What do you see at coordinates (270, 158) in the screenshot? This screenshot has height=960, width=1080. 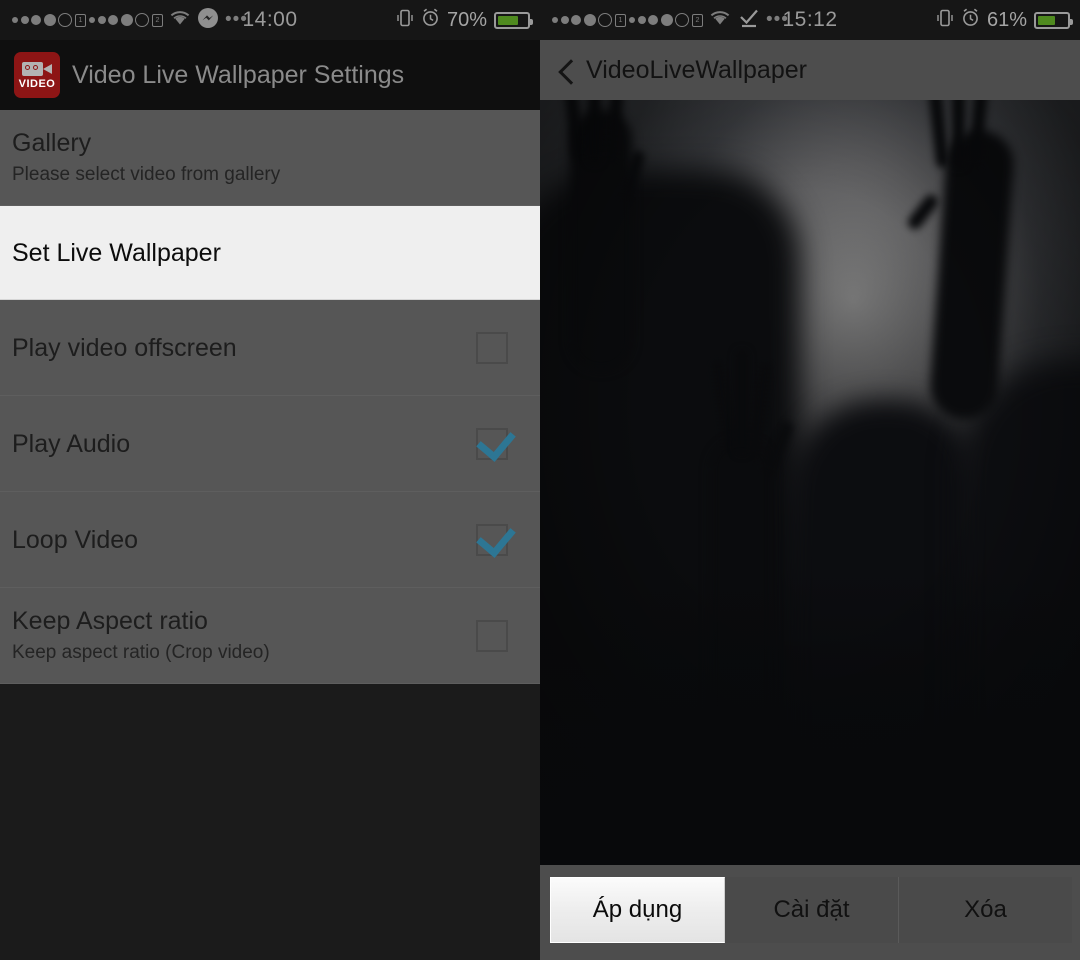 I see `settings-row-gallery: Gallery Please select video from gallery` at bounding box center [270, 158].